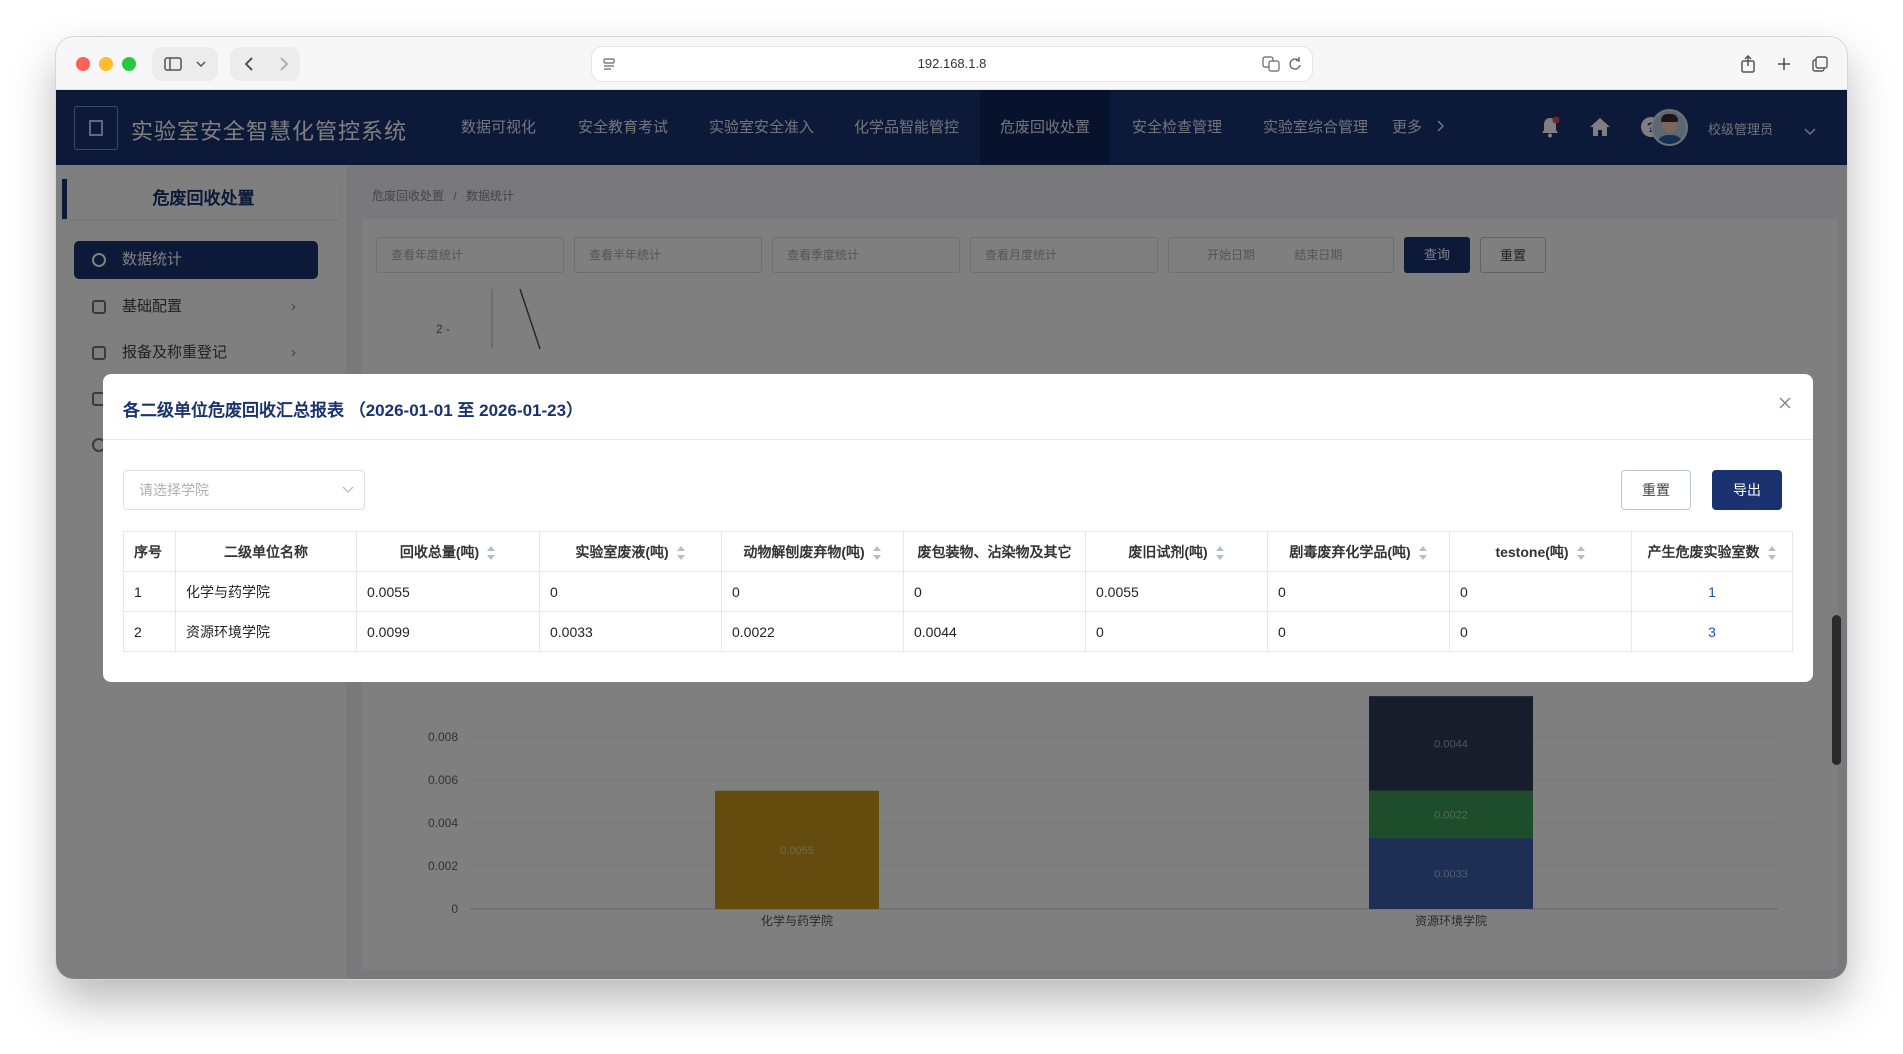 This screenshot has height=1054, width=1903. I want to click on new-tab-icon, so click(1784, 64).